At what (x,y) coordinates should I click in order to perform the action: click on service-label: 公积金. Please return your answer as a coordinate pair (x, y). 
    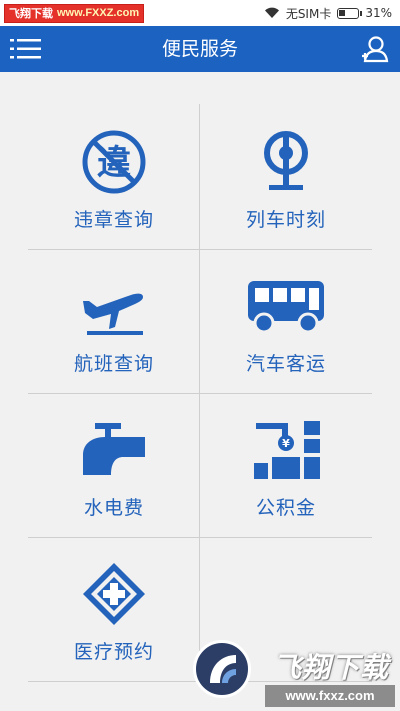
    Looking at the image, I should click on (285, 508).